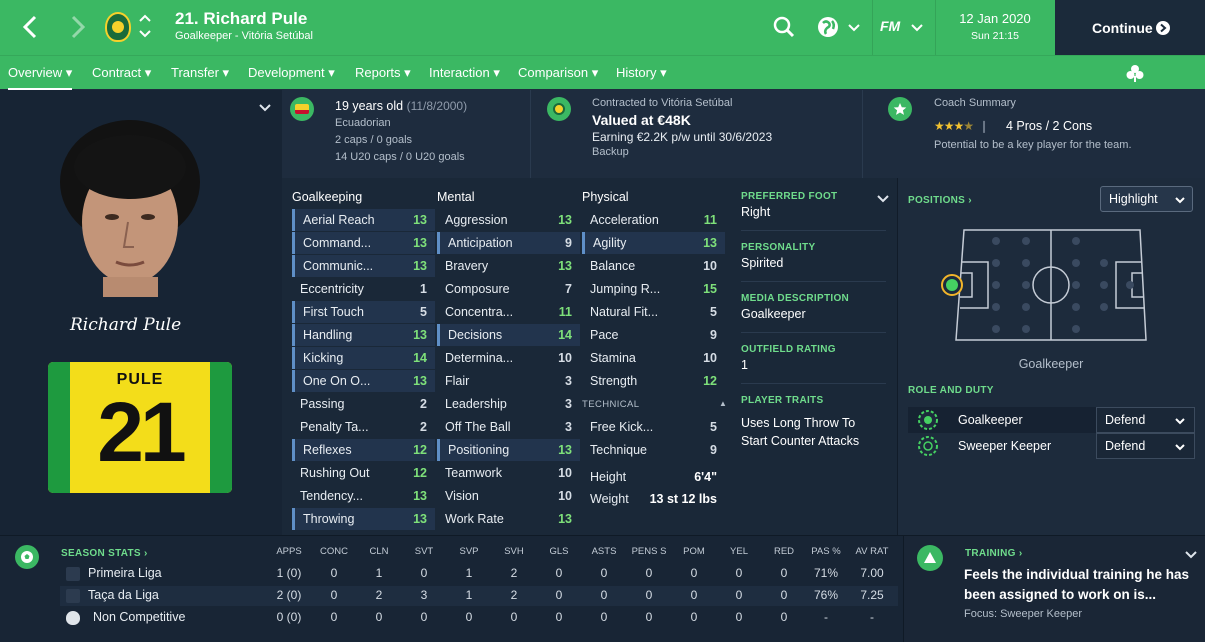 This screenshot has width=1205, height=642. Describe the element at coordinates (653, 243) in the screenshot. I see `attribute-agility: Agility 13` at that location.